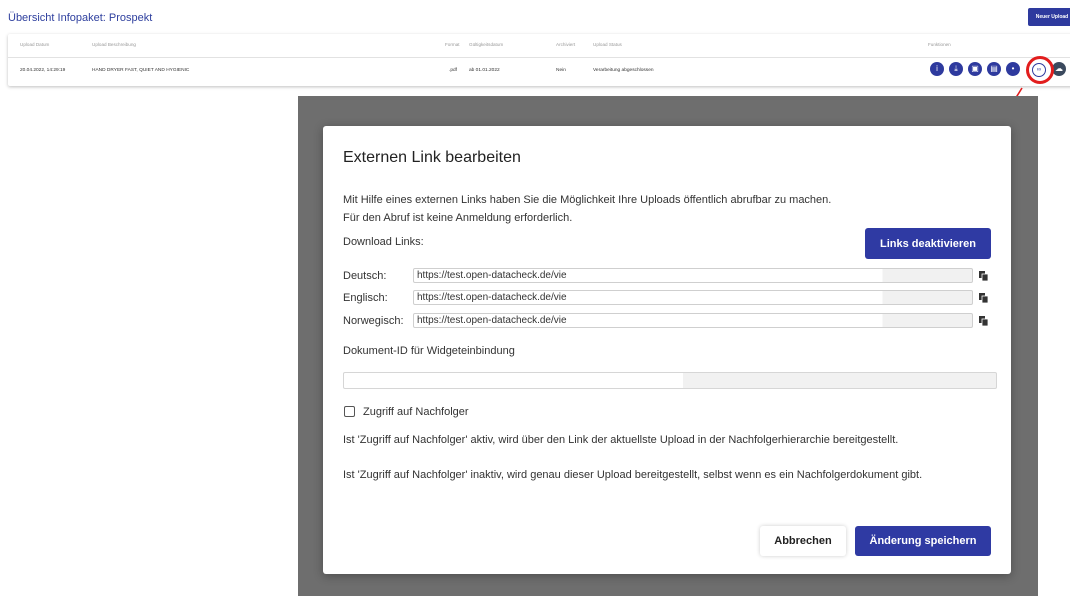 The width and height of the screenshot is (1070, 596). I want to click on deactivate-links-button: Links deaktivieren, so click(928, 243).